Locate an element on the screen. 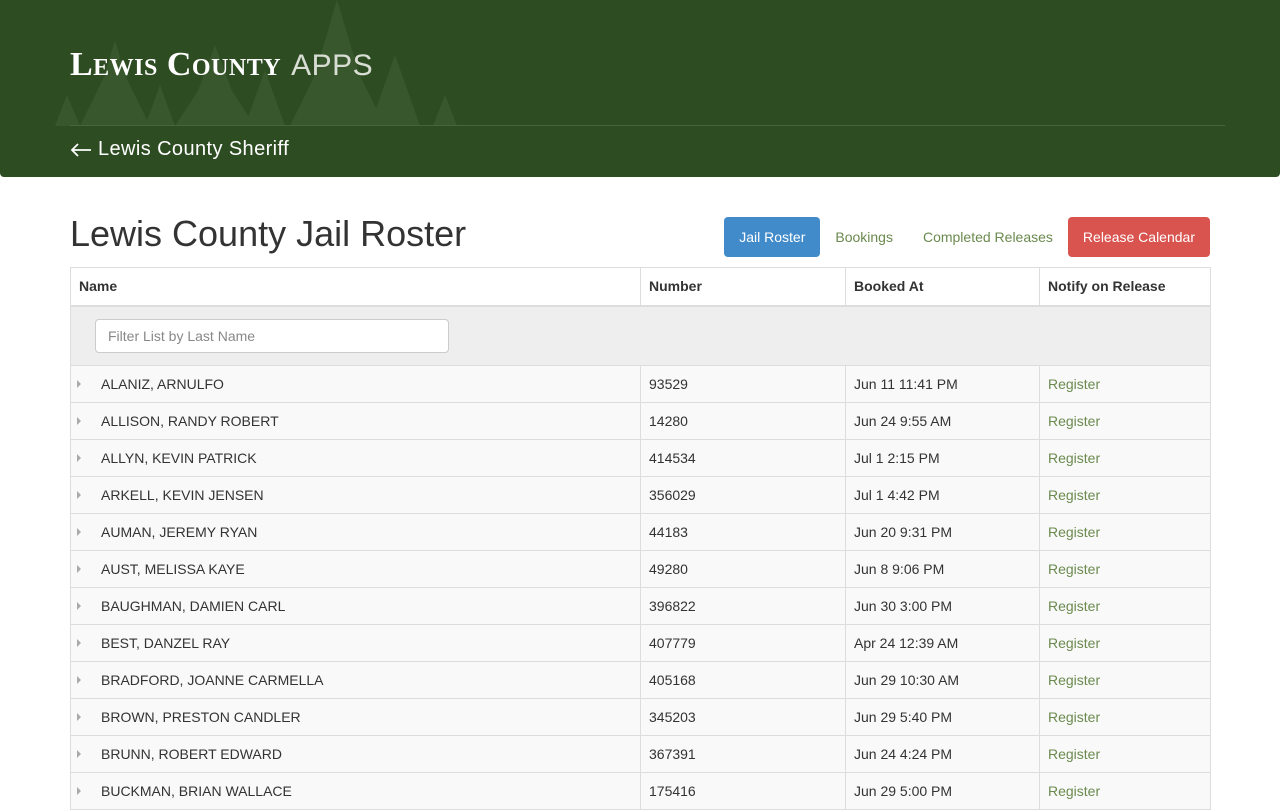 The width and height of the screenshot is (1280, 810). nav-bookings: Bookings is located at coordinates (864, 237).